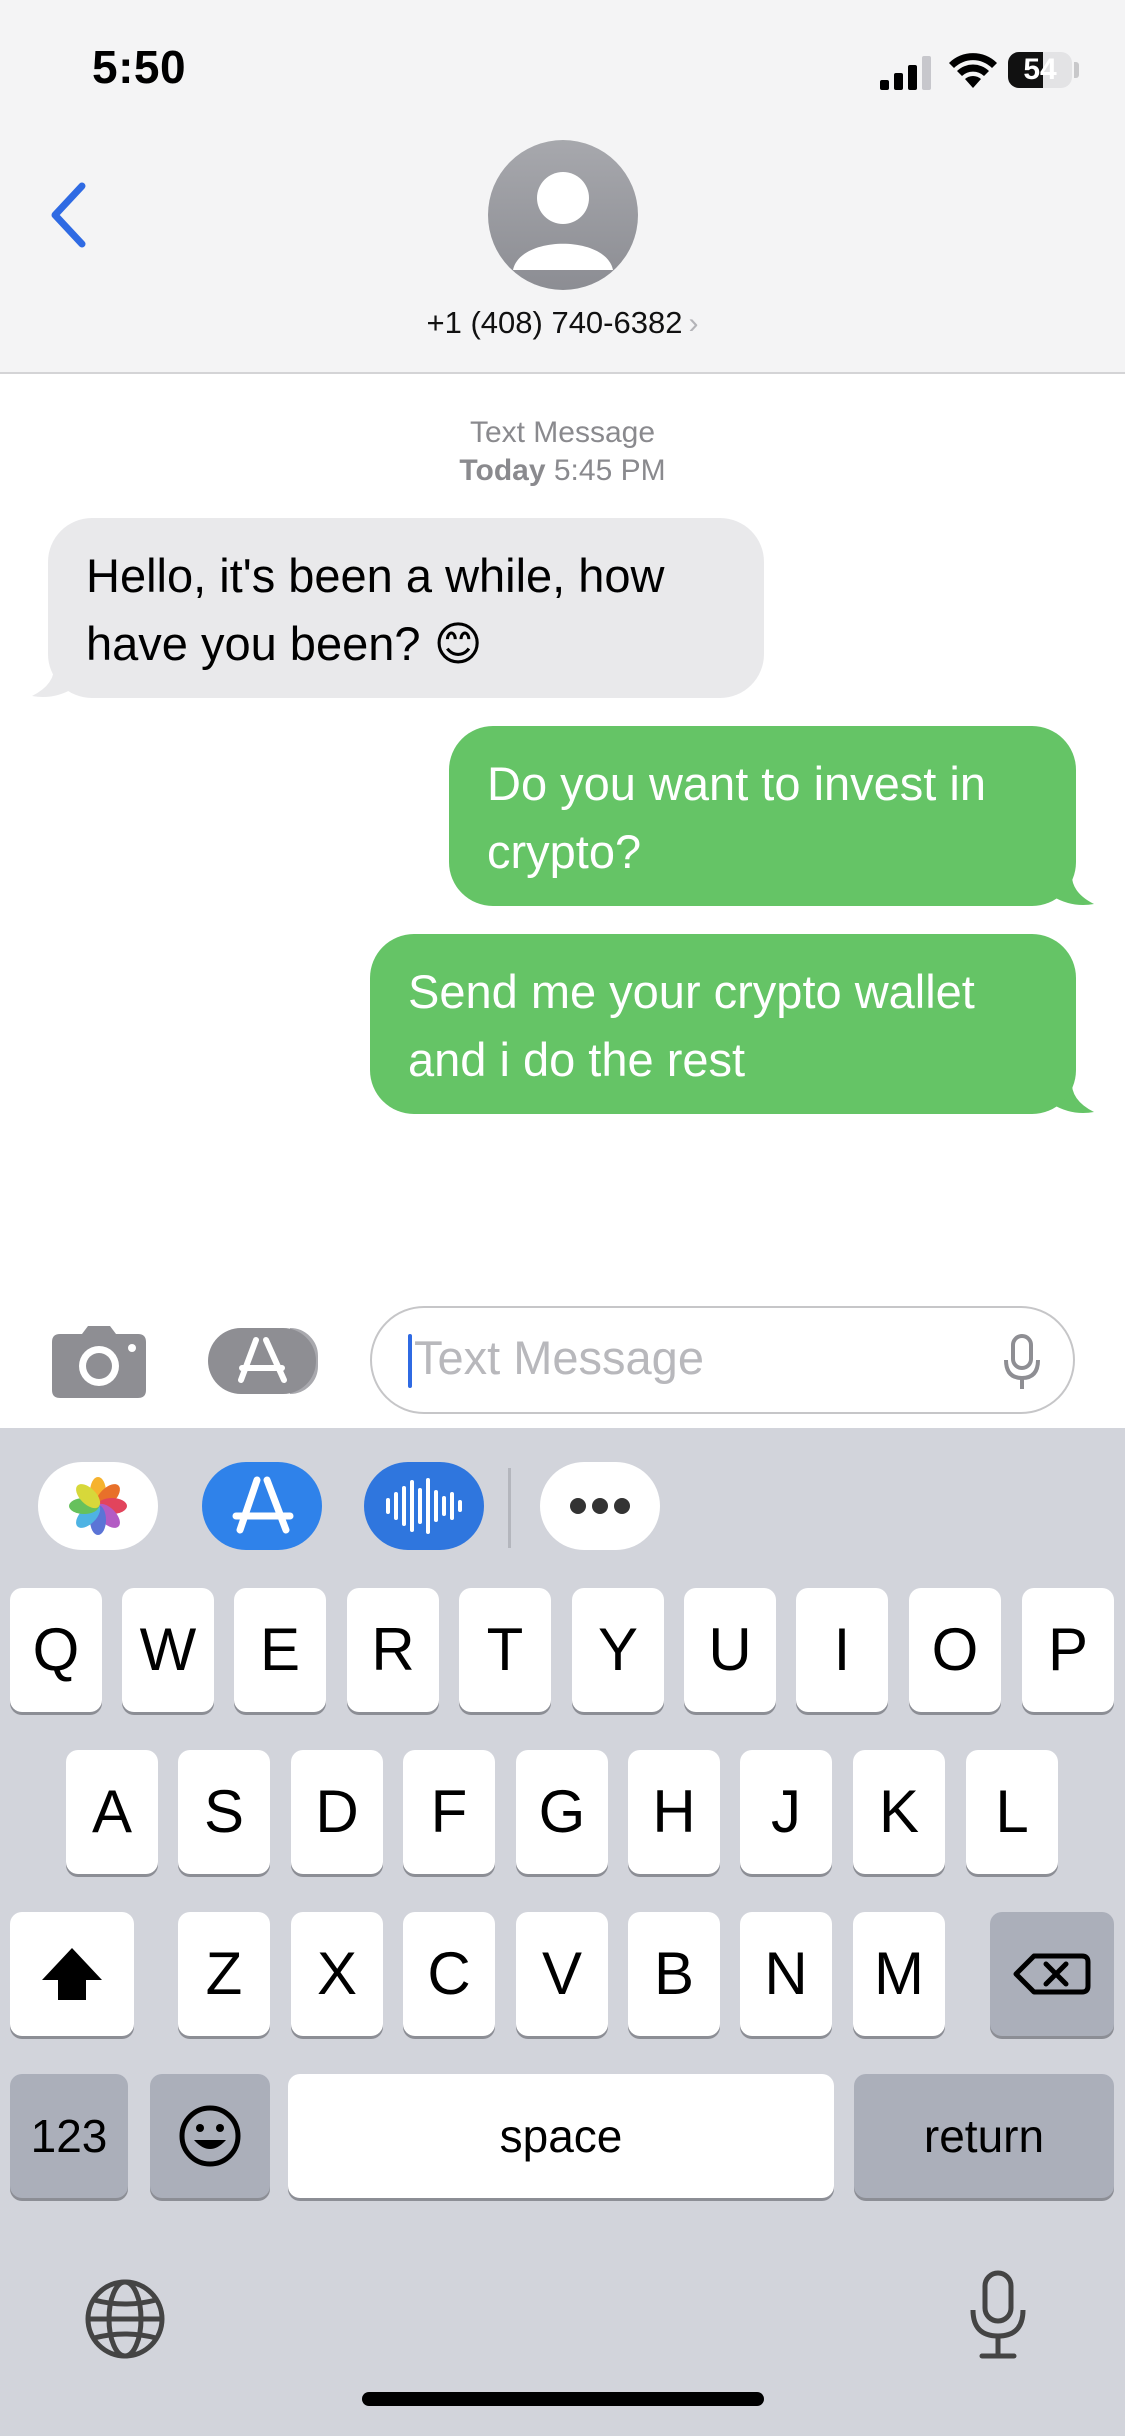  What do you see at coordinates (564, 851) in the screenshot?
I see `message-line: crypto?` at bounding box center [564, 851].